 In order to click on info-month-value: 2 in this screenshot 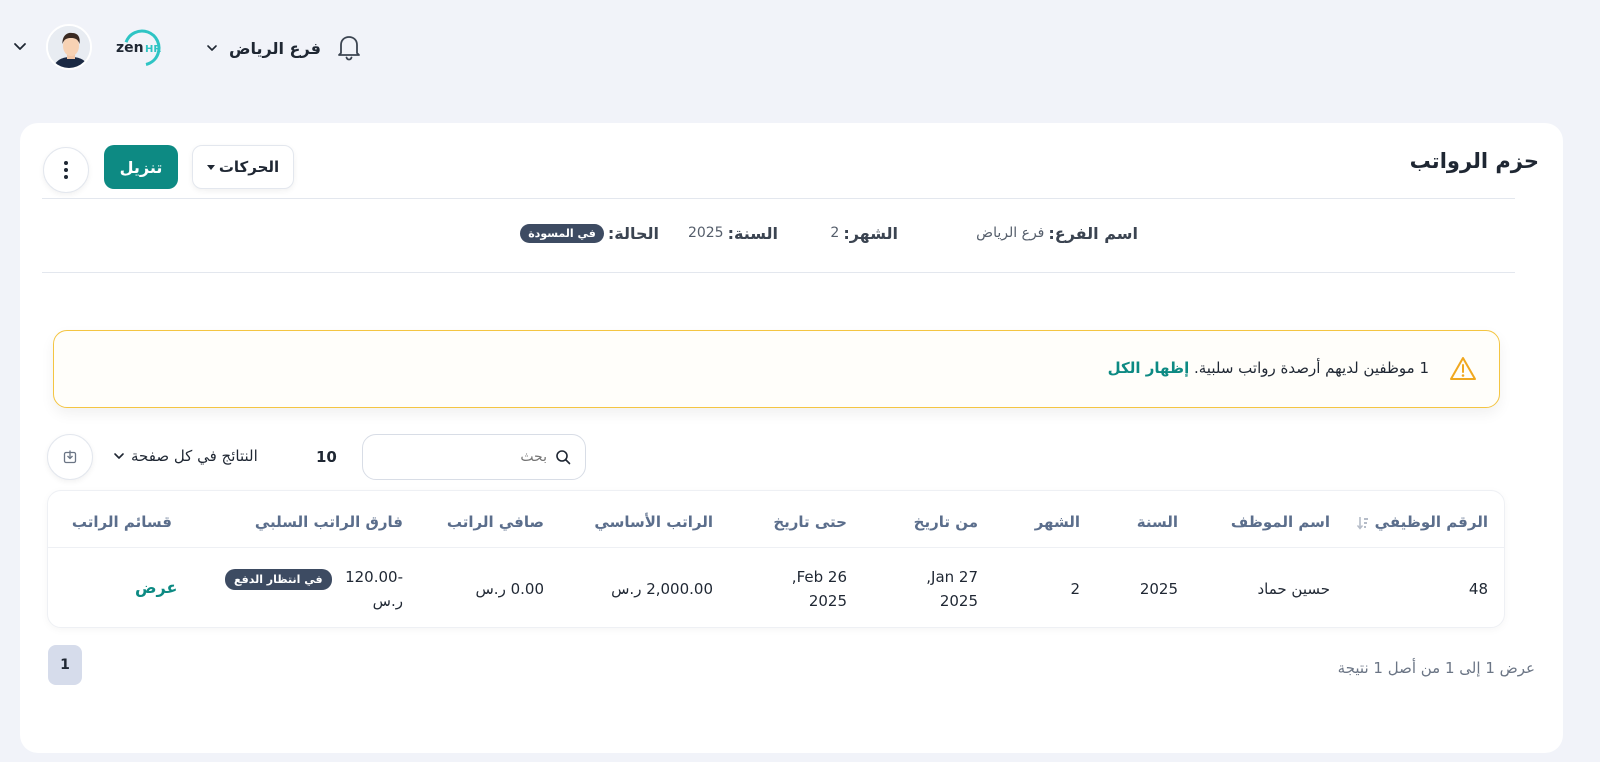, I will do `click(835, 233)`.